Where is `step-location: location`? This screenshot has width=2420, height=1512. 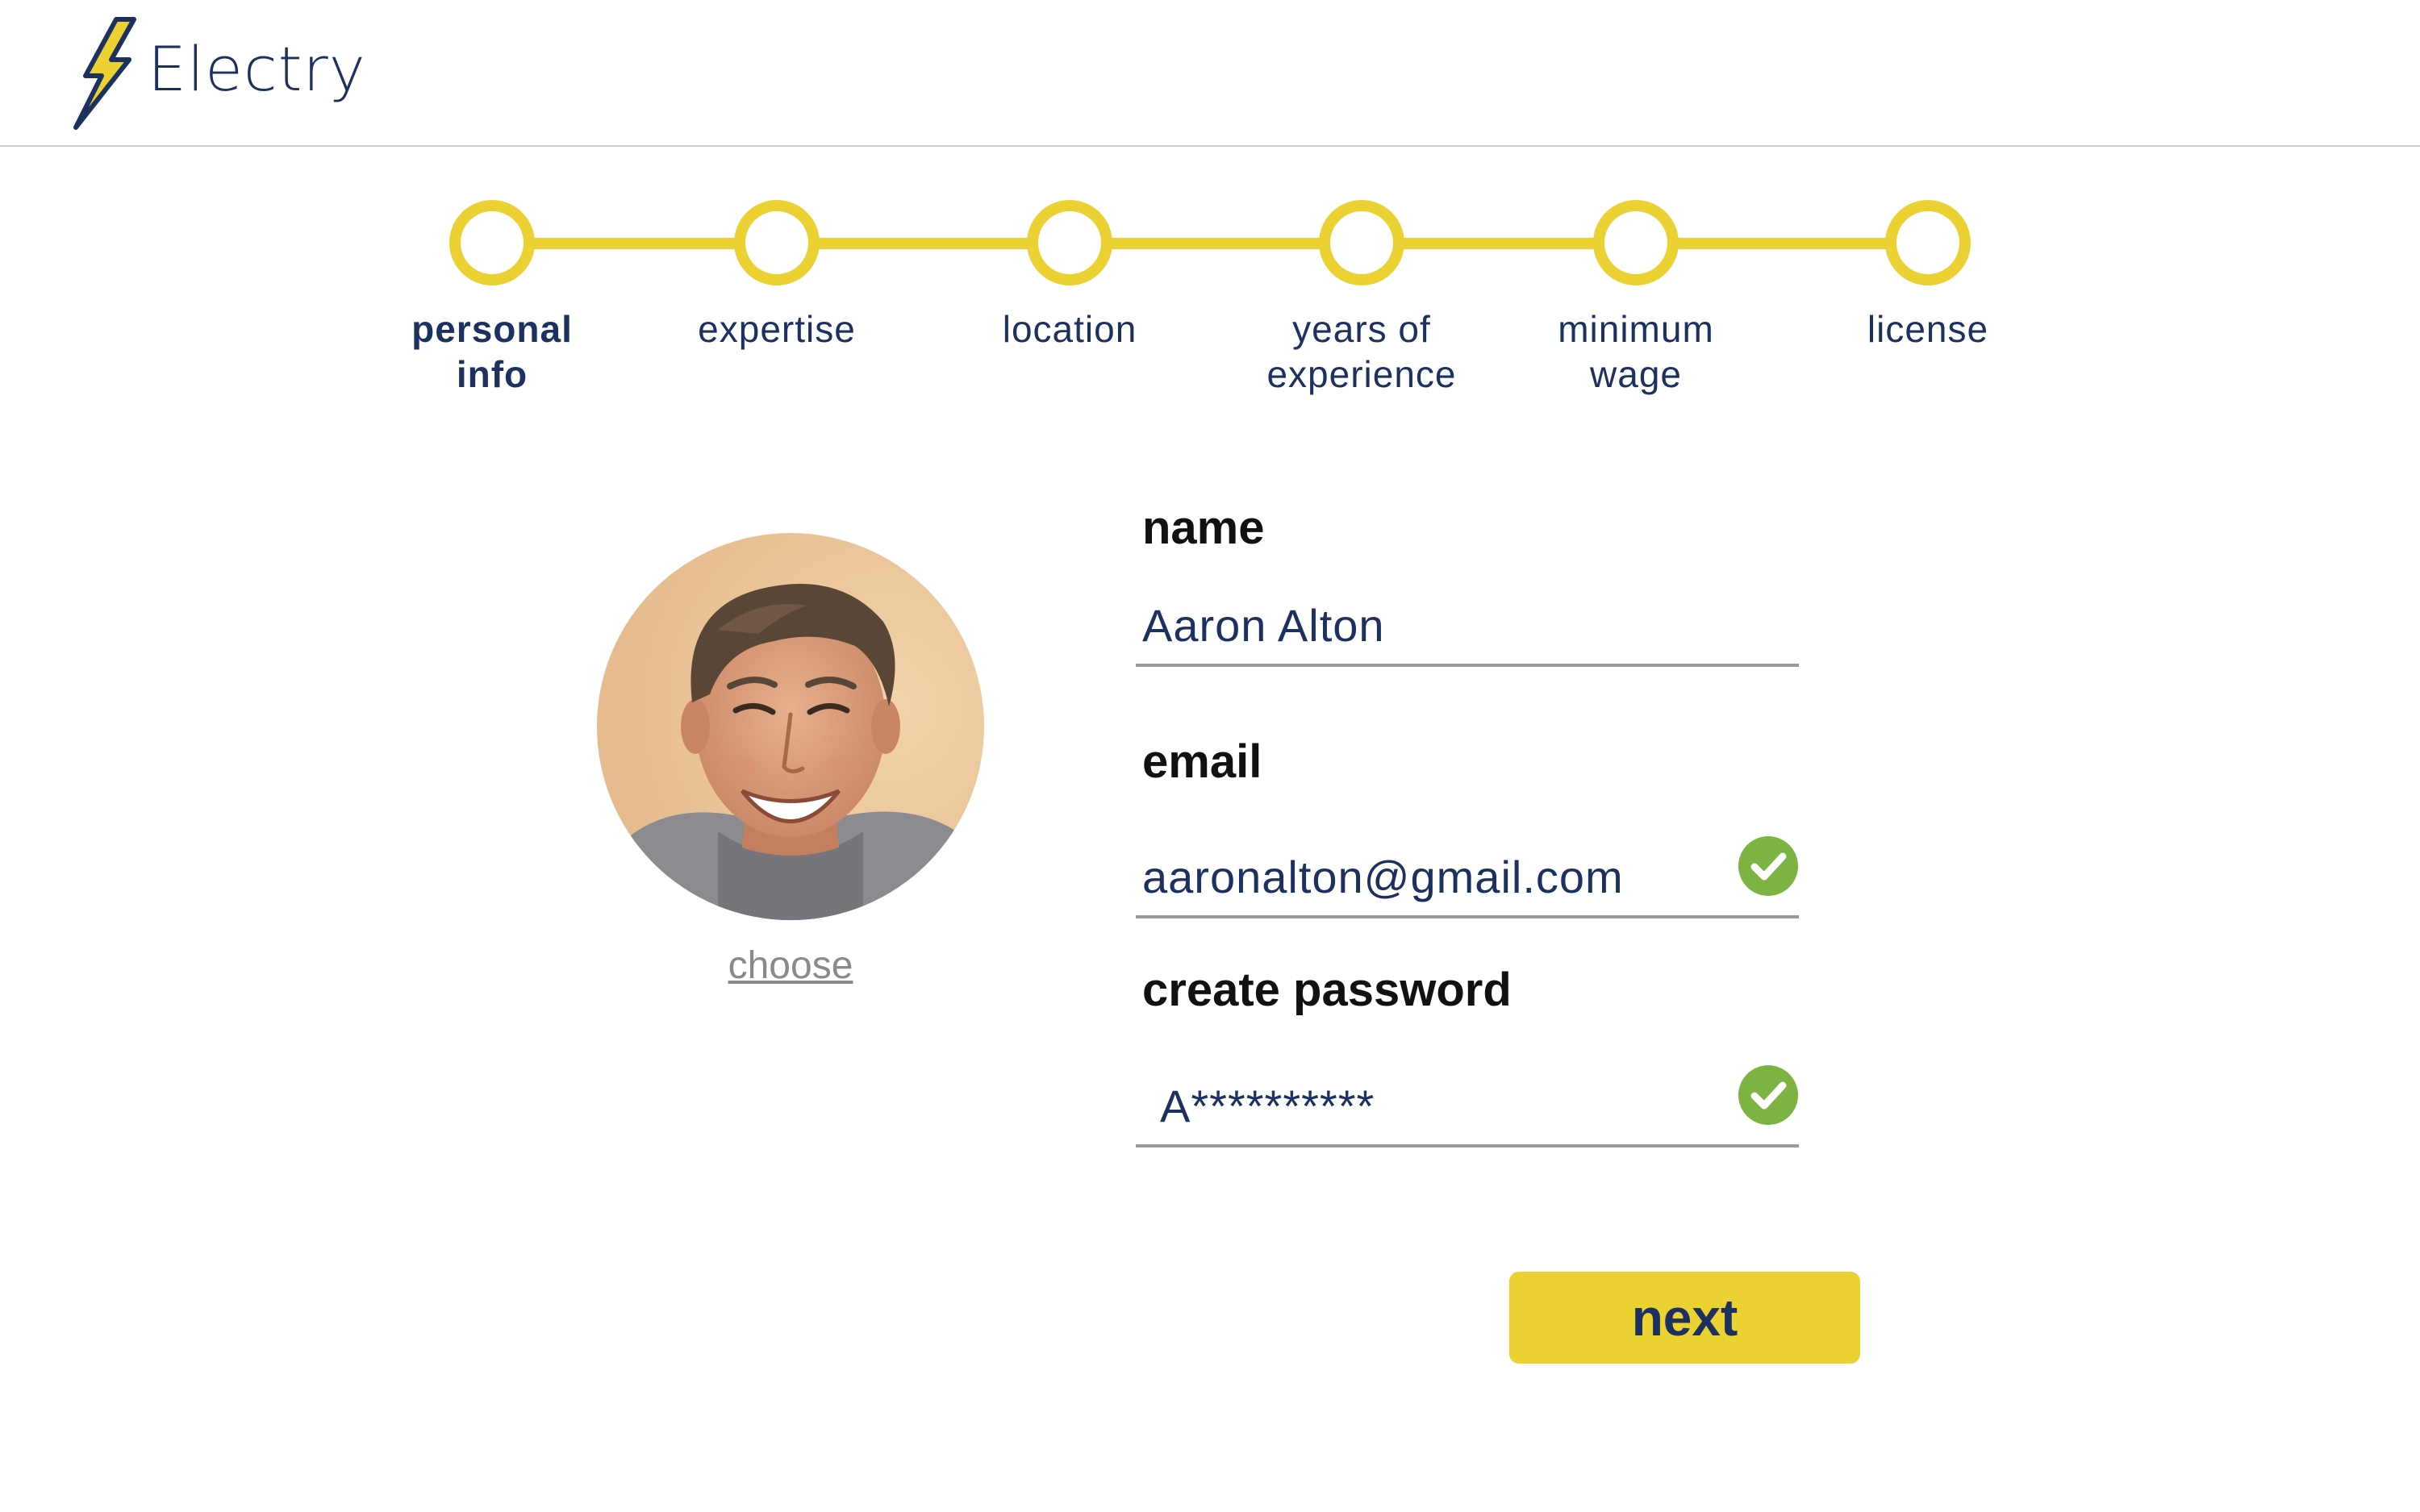
step-location: location is located at coordinates (1069, 276).